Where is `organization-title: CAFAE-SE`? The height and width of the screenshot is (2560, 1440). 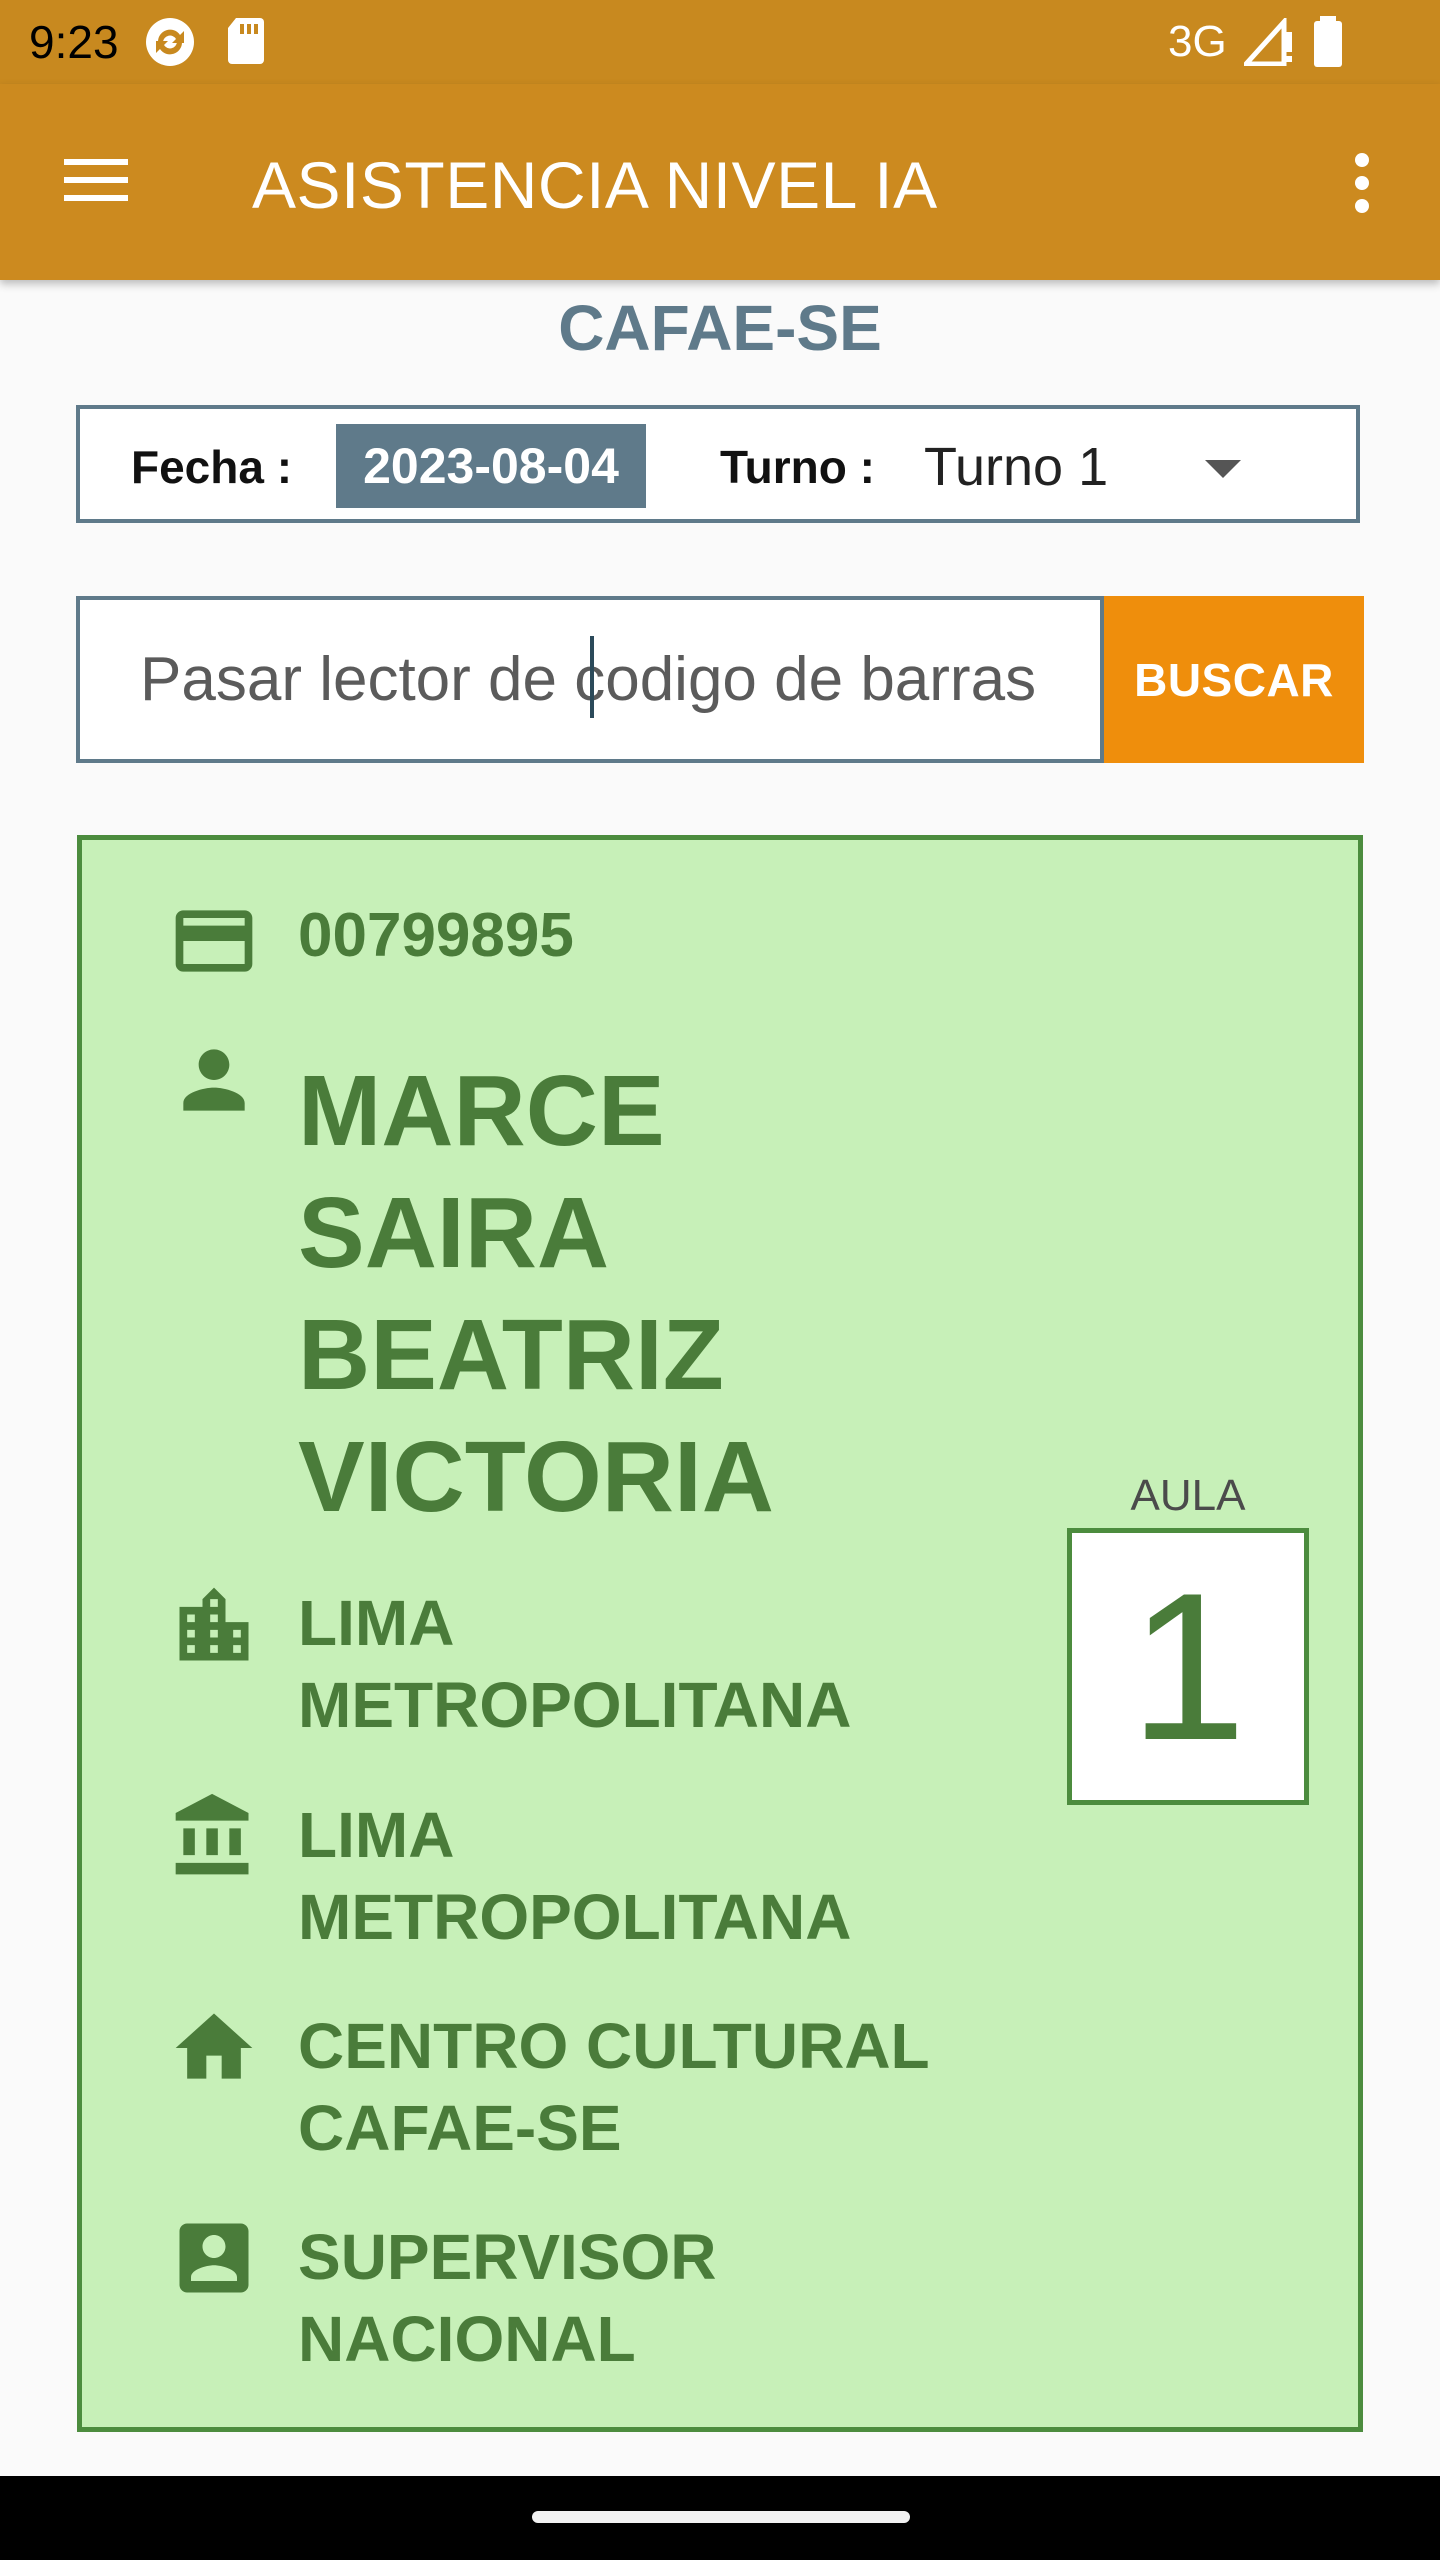 organization-title: CAFAE-SE is located at coordinates (720, 328).